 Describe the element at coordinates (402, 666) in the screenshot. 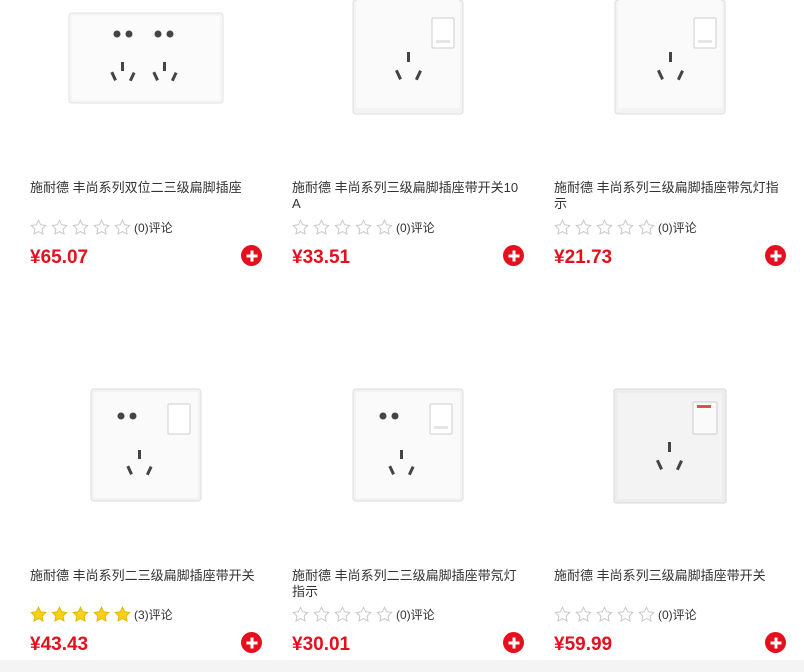

I see `page-footer-strip` at that location.